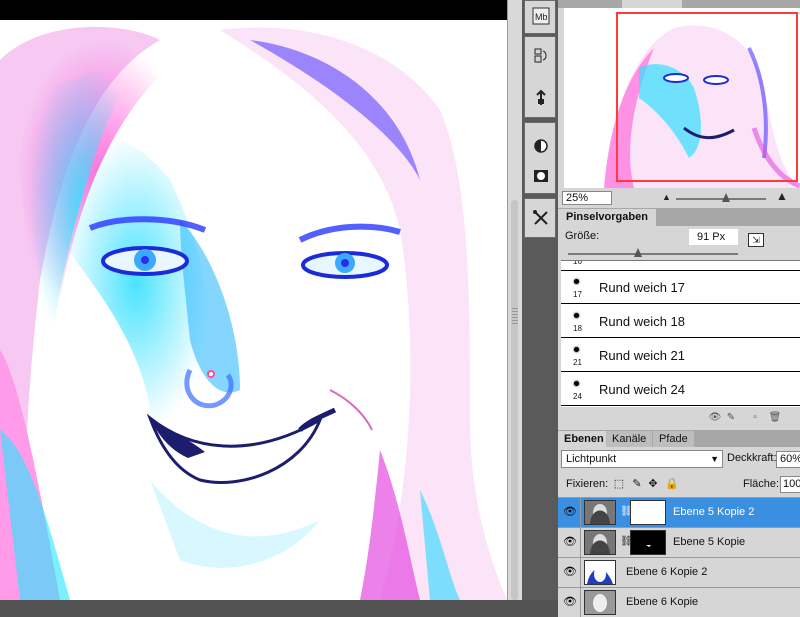 This screenshot has width=800, height=617. What do you see at coordinates (642, 389) in the screenshot?
I see `preset-name: Rund weich 24` at bounding box center [642, 389].